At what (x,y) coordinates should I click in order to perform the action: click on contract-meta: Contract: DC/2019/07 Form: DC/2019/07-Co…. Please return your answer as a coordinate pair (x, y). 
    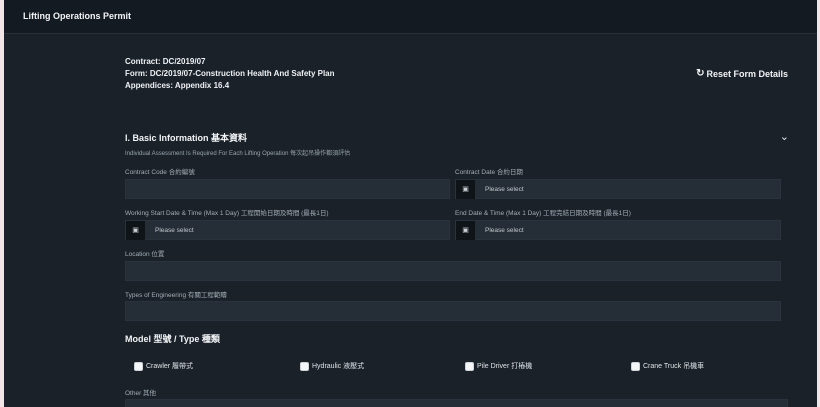
    Looking at the image, I should click on (230, 74).